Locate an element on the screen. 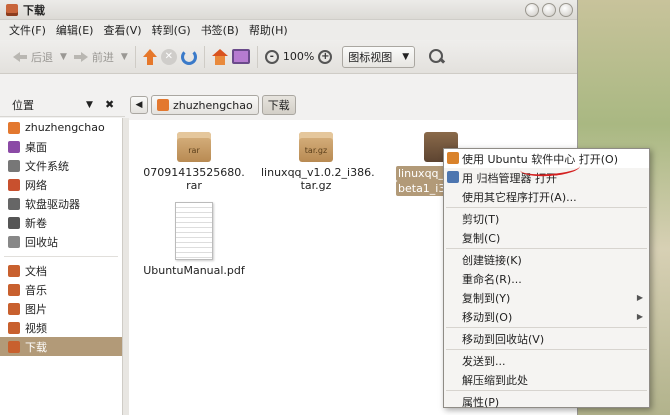 The width and height of the screenshot is (670, 415). sidebar-item-label: 视频 is located at coordinates (36, 328).